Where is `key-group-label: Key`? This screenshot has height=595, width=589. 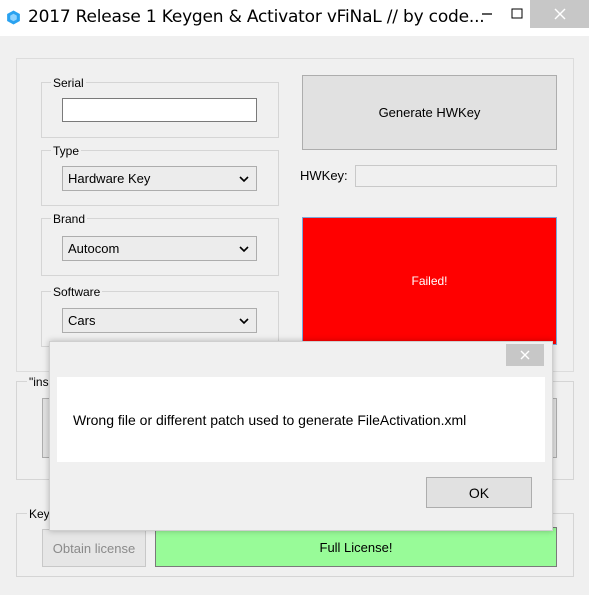 key-group-label: Key is located at coordinates (39, 514).